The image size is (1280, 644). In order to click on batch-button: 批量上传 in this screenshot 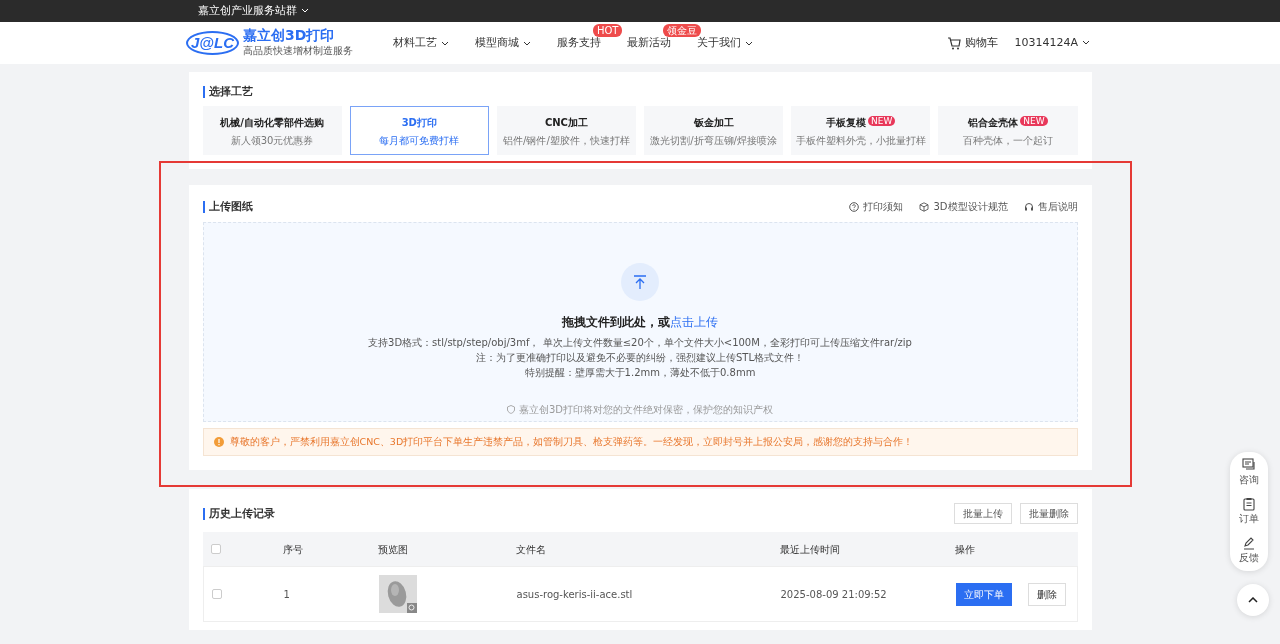, I will do `click(982, 514)`.